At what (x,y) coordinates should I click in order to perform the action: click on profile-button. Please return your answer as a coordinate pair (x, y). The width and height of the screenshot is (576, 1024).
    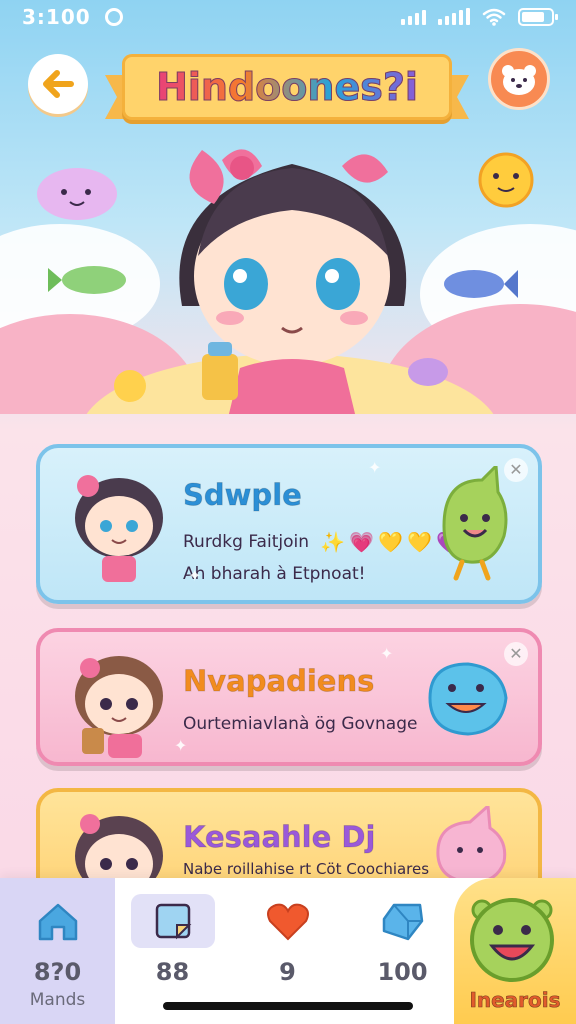
    Looking at the image, I should click on (519, 79).